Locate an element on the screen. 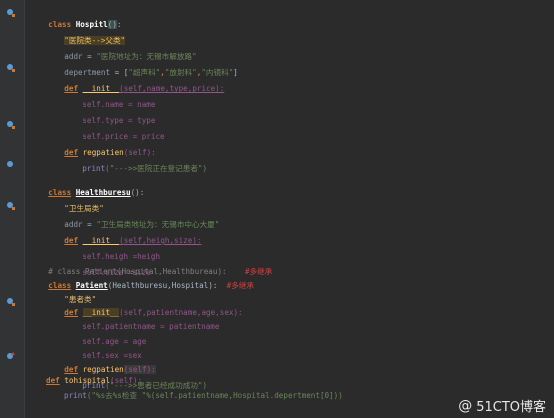 The image size is (554, 418). code-line: "医院类-->父类" is located at coordinates (86, 31).